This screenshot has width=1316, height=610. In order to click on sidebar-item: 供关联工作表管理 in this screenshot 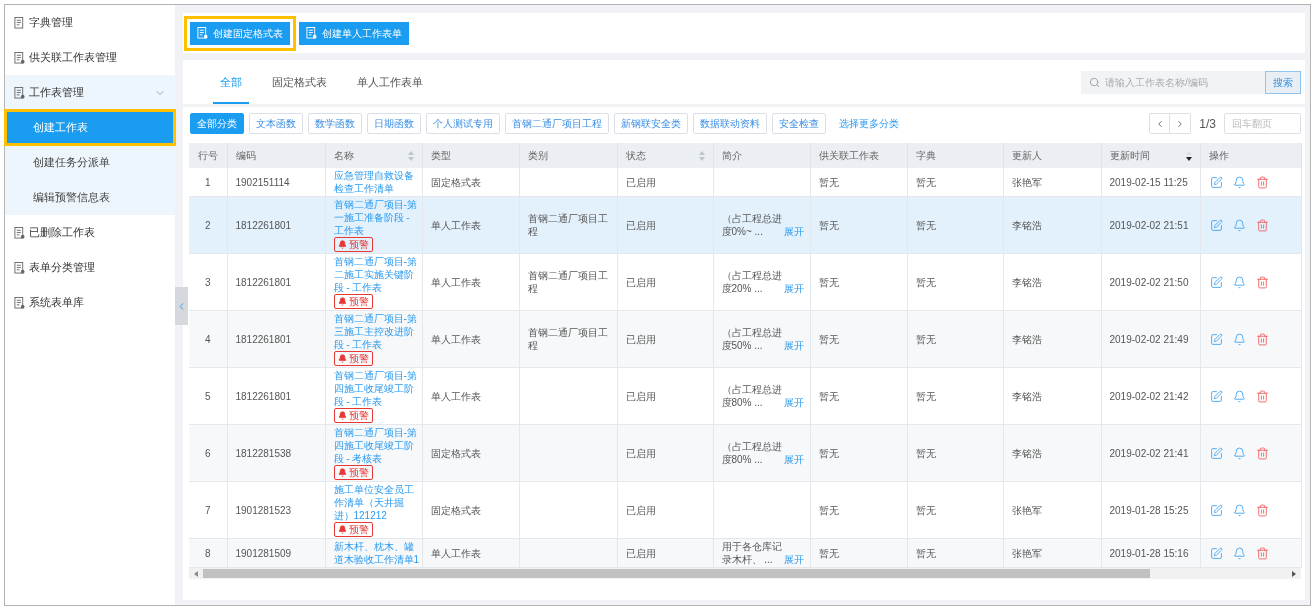, I will do `click(90, 57)`.